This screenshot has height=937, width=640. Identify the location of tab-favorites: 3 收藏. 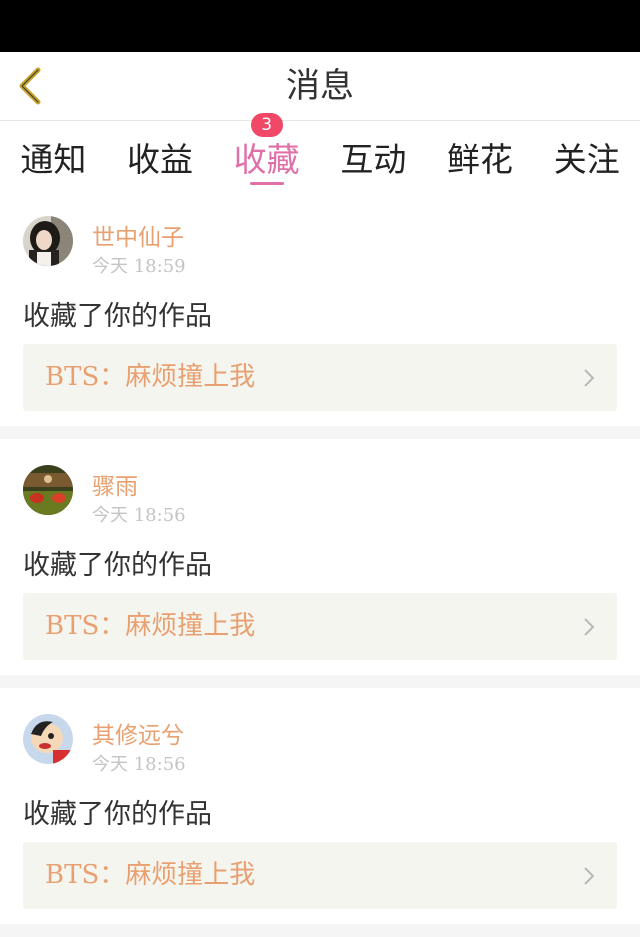
(266, 150).